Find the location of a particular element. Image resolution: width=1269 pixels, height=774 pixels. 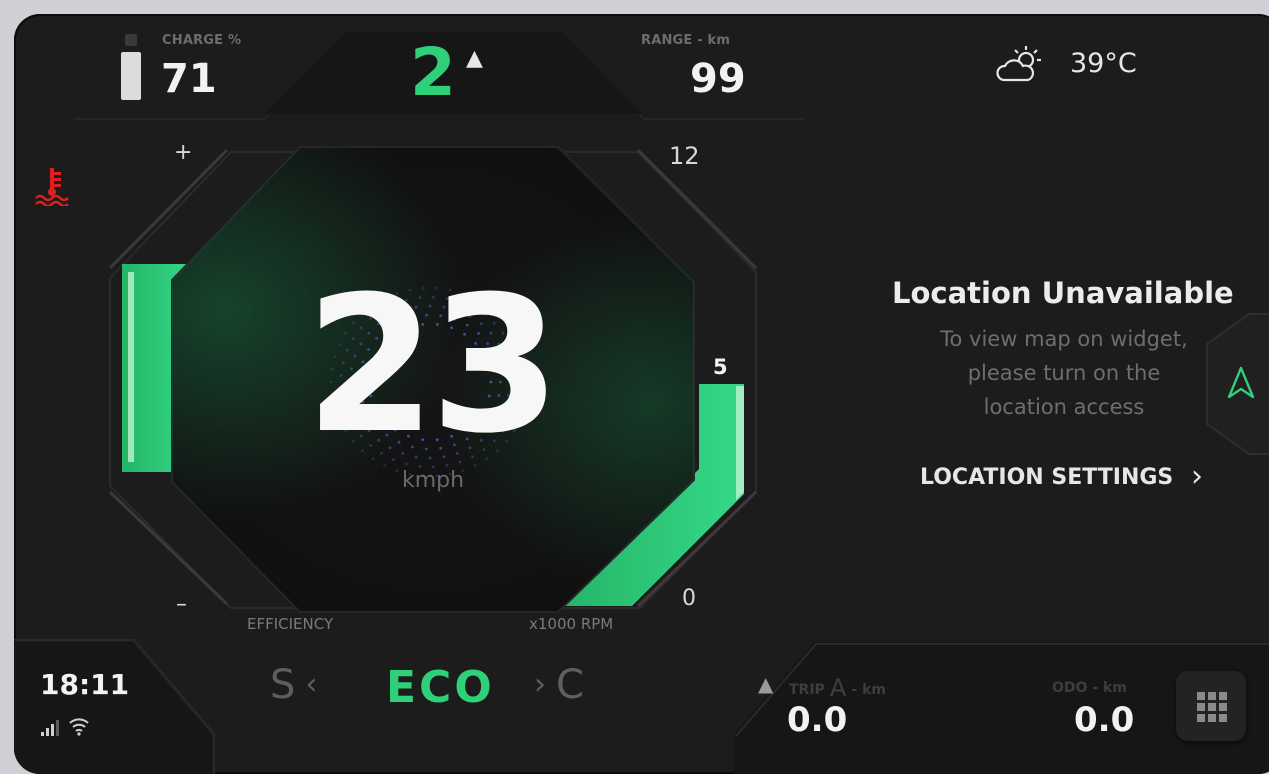

grid-icon is located at coordinates (1212, 707).